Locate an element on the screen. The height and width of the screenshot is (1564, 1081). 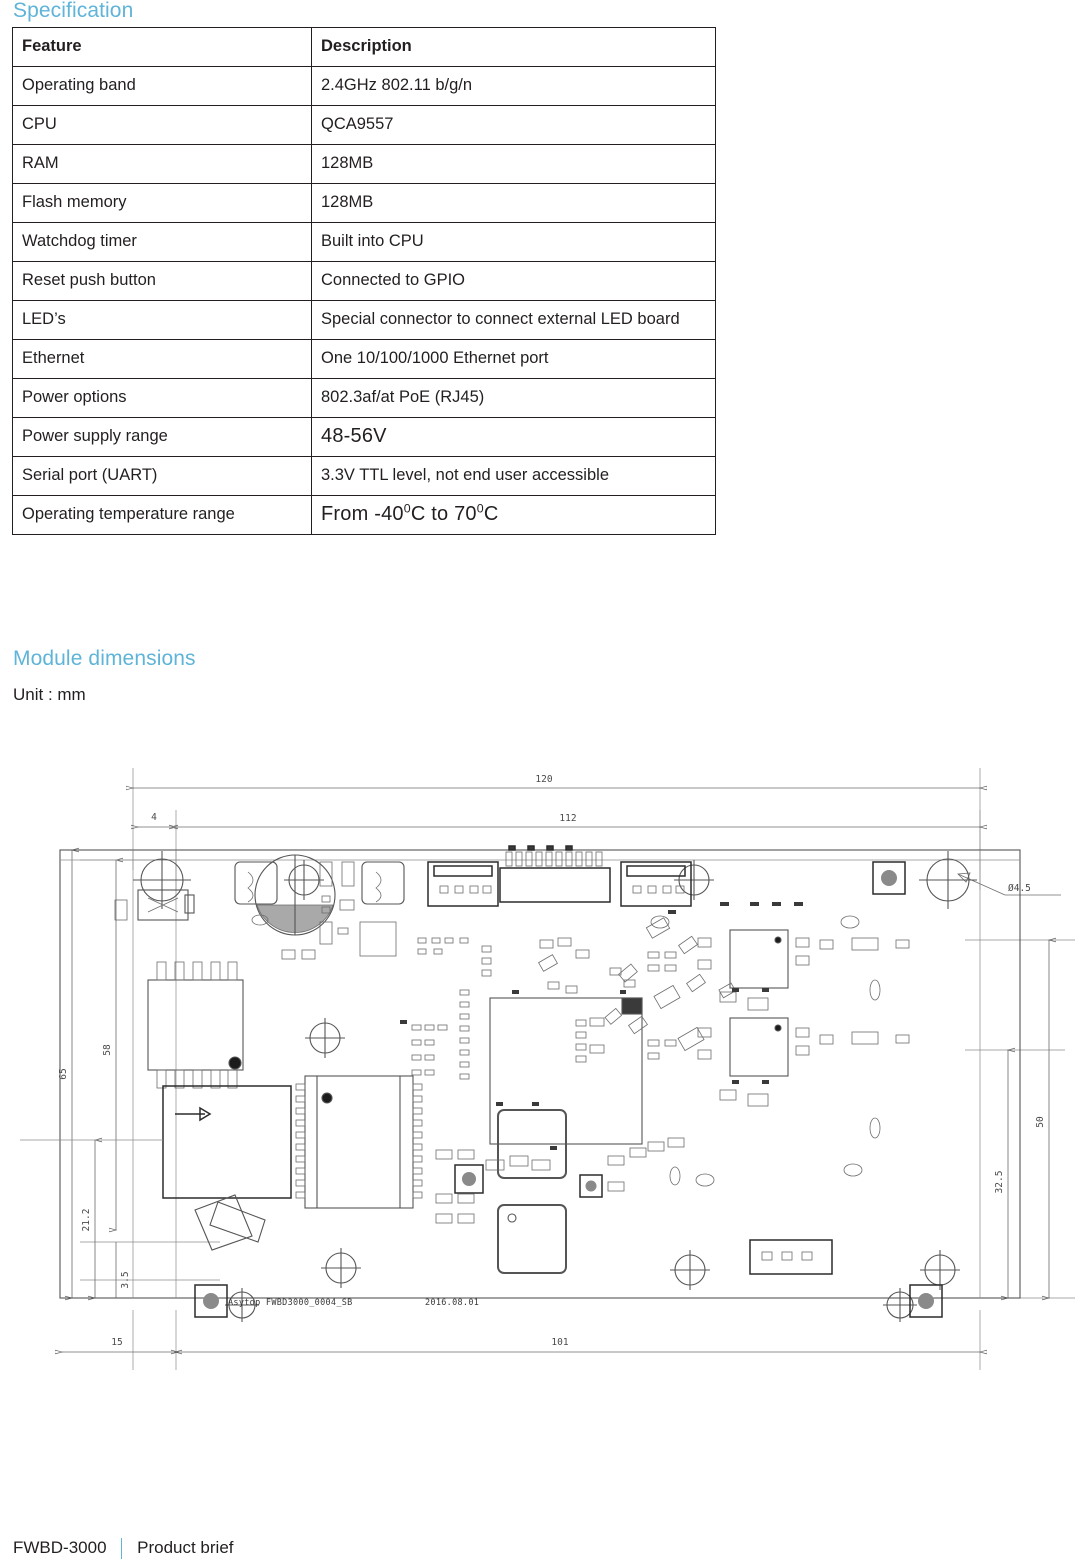
cell-feature: Serial port (UART) is located at coordinates (162, 476).